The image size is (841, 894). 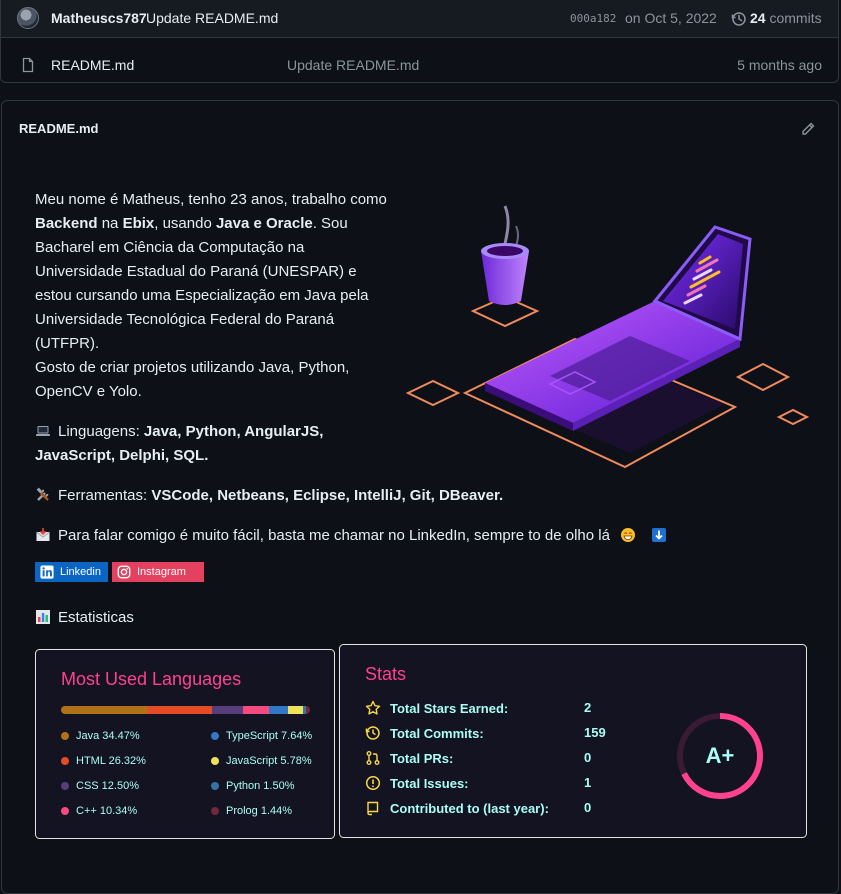 I want to click on stat-row-contributed: Contributed to (last year):, so click(x=457, y=808).